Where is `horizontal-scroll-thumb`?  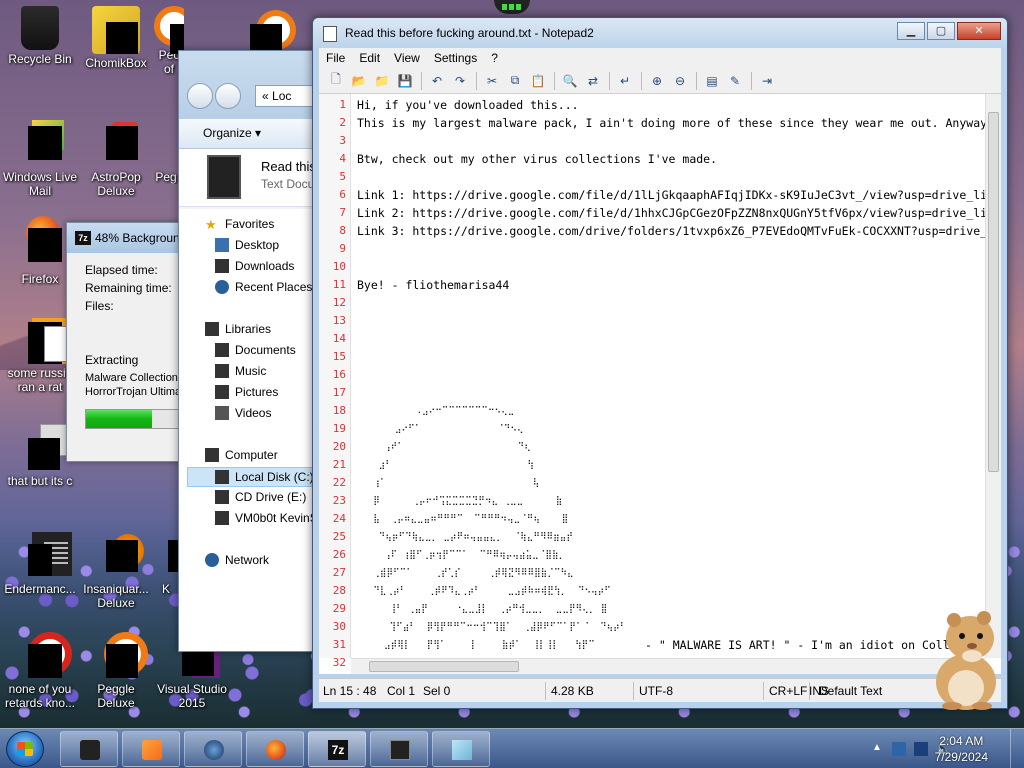 horizontal-scroll-thumb is located at coordinates (444, 666).